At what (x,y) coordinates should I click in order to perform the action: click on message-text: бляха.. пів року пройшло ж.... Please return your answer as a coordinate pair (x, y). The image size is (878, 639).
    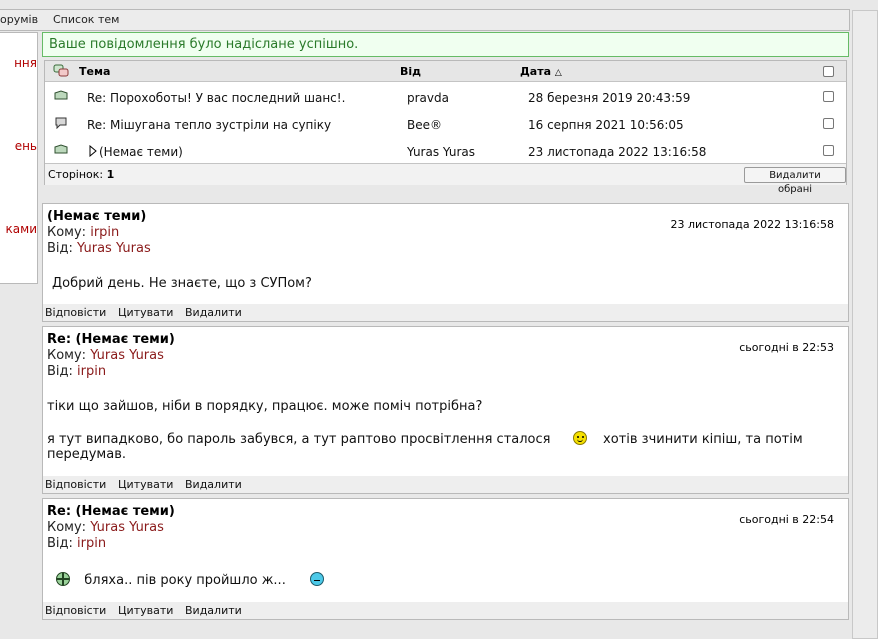
    Looking at the image, I should click on (185, 580).